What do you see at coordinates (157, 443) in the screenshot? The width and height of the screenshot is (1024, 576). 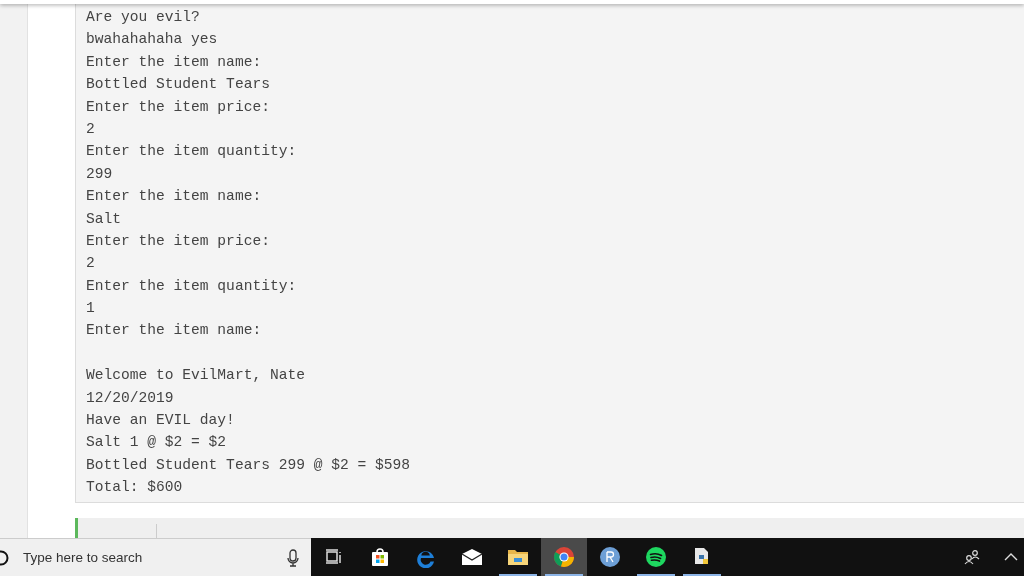 I see `console-line: Salt 1 @ $2 = $2` at bounding box center [157, 443].